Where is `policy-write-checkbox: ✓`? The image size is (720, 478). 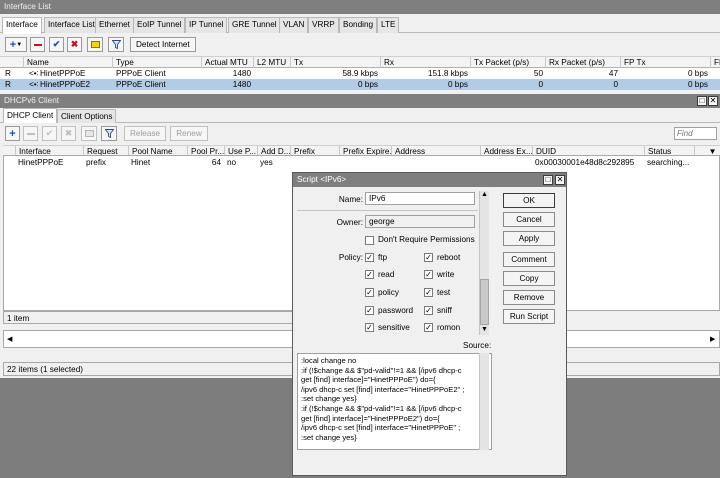 policy-write-checkbox: ✓ is located at coordinates (428, 274).